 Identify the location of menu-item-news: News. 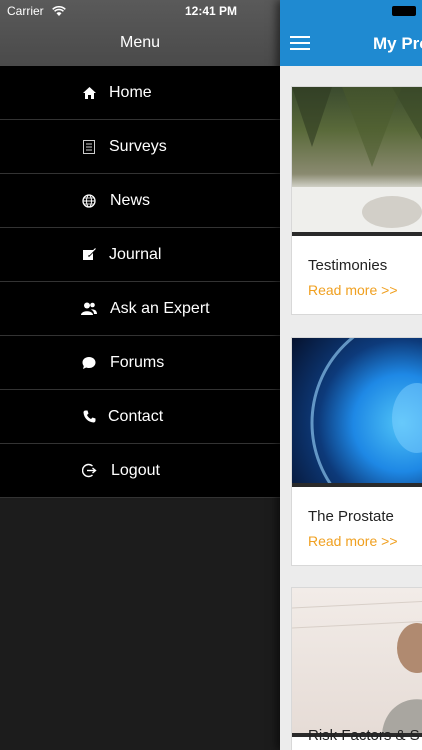
(140, 201).